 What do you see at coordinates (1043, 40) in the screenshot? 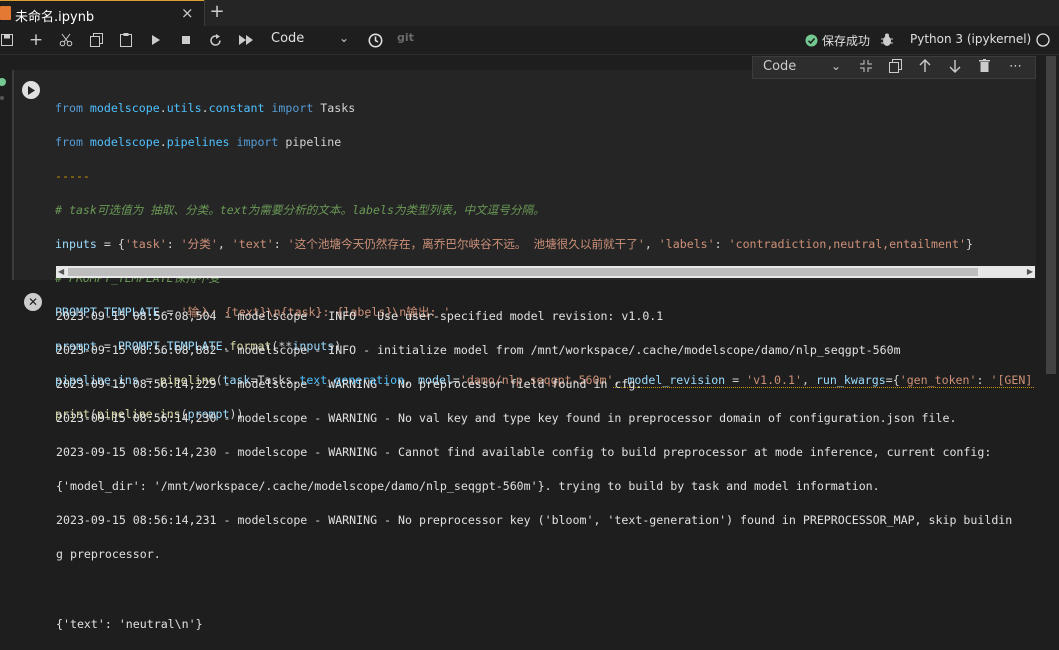
I see `kernel-idle-icon` at bounding box center [1043, 40].